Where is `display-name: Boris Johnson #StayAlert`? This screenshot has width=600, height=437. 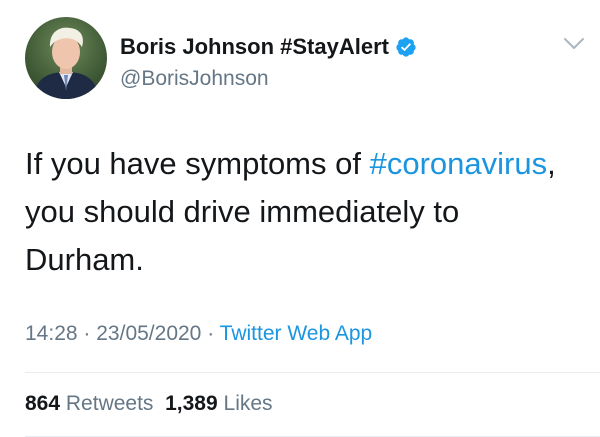 display-name: Boris Johnson #StayAlert is located at coordinates (254, 47).